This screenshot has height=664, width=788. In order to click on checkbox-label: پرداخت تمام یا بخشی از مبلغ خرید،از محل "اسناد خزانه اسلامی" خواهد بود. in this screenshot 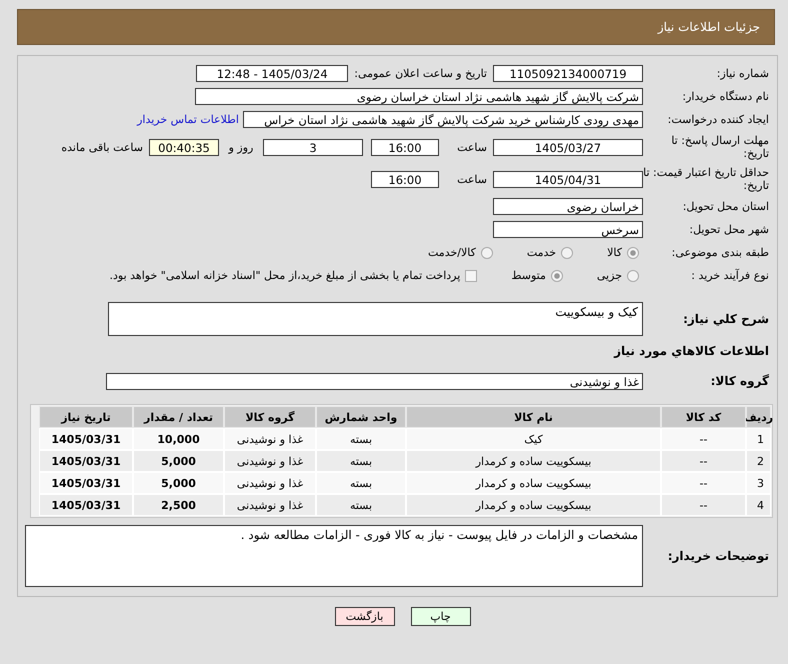, I will do `click(285, 275)`.